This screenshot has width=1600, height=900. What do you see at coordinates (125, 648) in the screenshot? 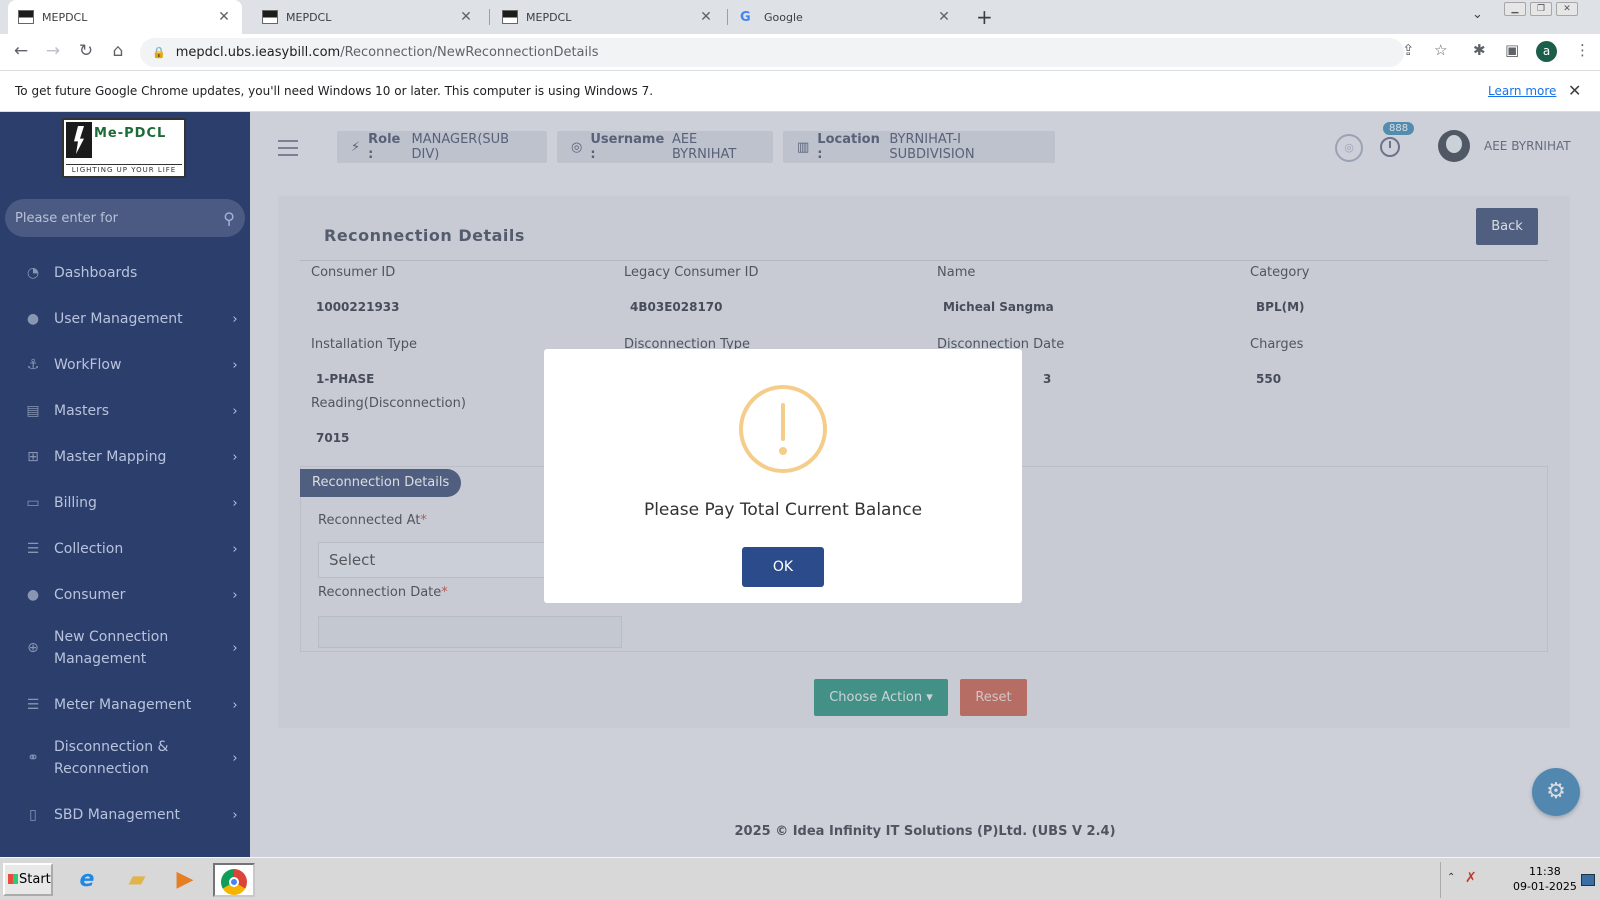
I see `sidebar-item-new-connection-management: ⊕ New Connection Management ›` at bounding box center [125, 648].